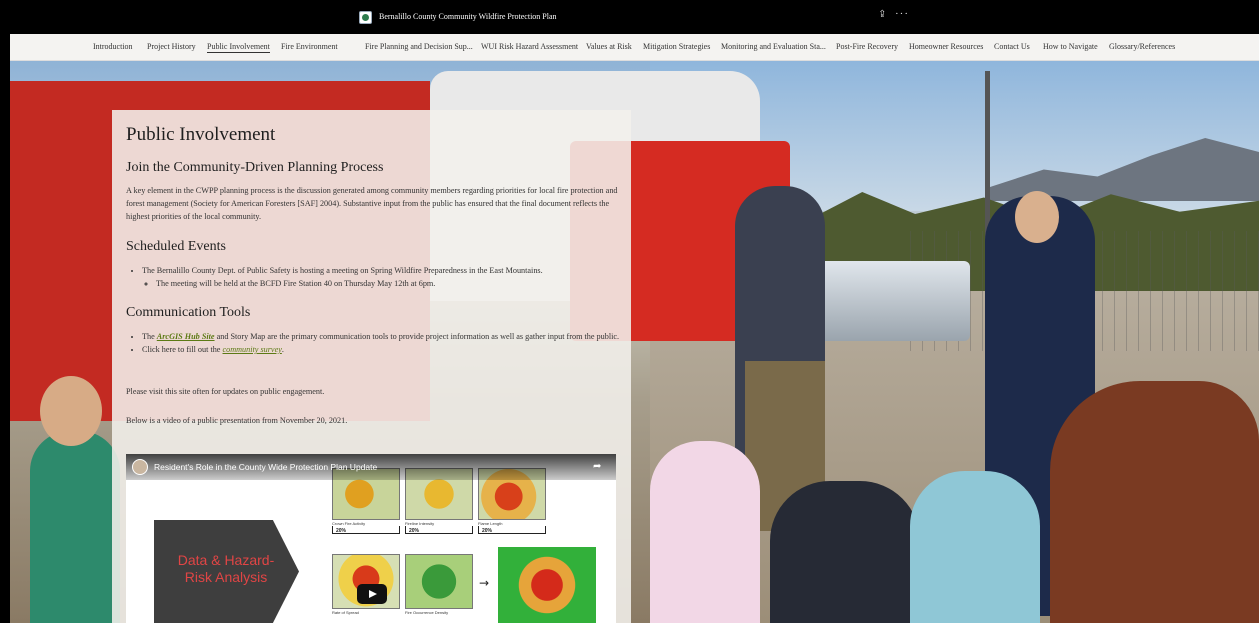 This screenshot has height=623, width=1259. What do you see at coordinates (140, 467) in the screenshot?
I see `channel-avatar` at bounding box center [140, 467].